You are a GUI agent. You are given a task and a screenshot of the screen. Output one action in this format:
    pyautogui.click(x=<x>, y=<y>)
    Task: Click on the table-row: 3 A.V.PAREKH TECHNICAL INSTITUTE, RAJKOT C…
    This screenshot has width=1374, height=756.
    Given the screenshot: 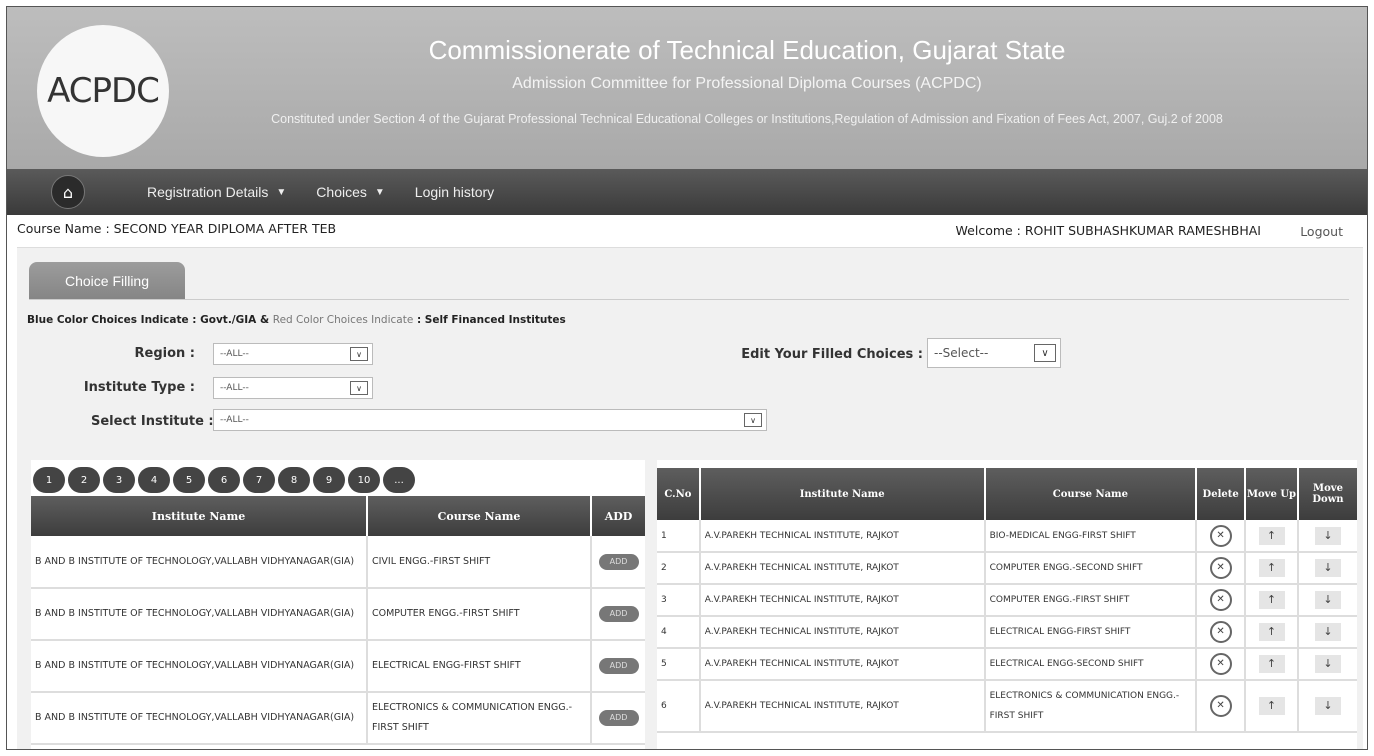 What is the action you would take?
    pyautogui.click(x=1007, y=600)
    